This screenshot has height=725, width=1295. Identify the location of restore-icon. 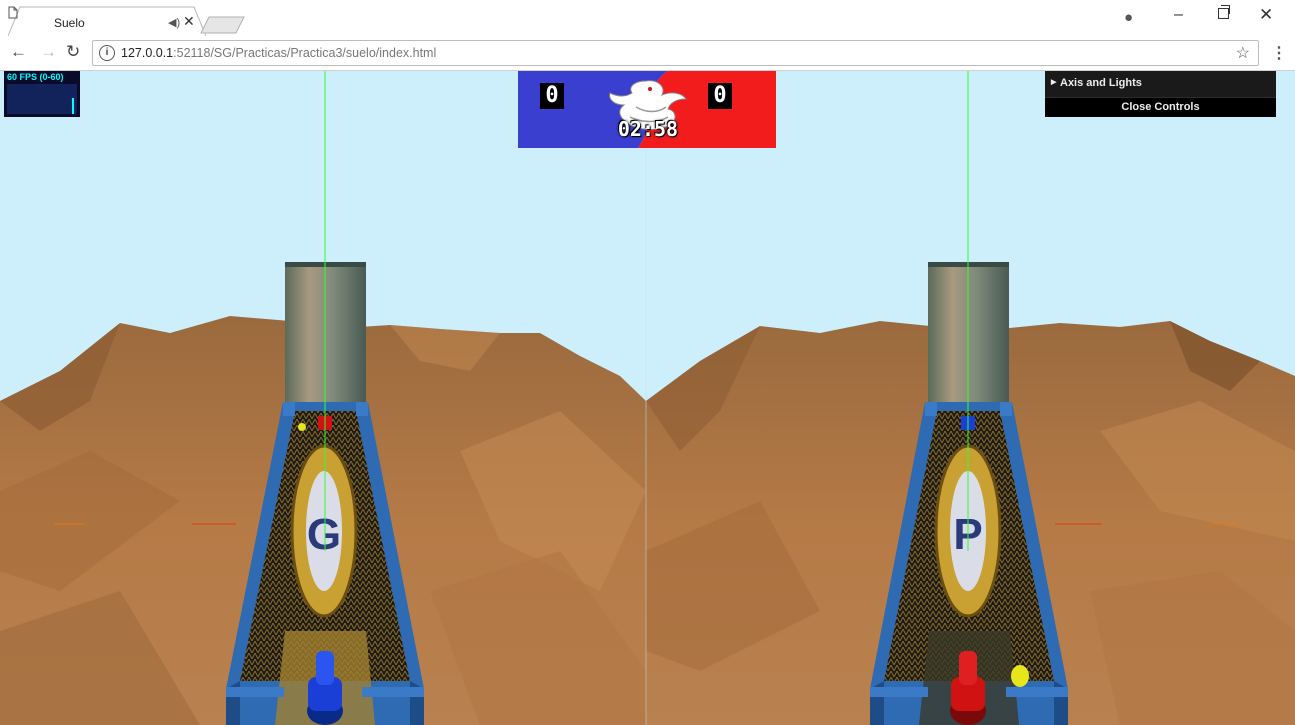
(1224, 12).